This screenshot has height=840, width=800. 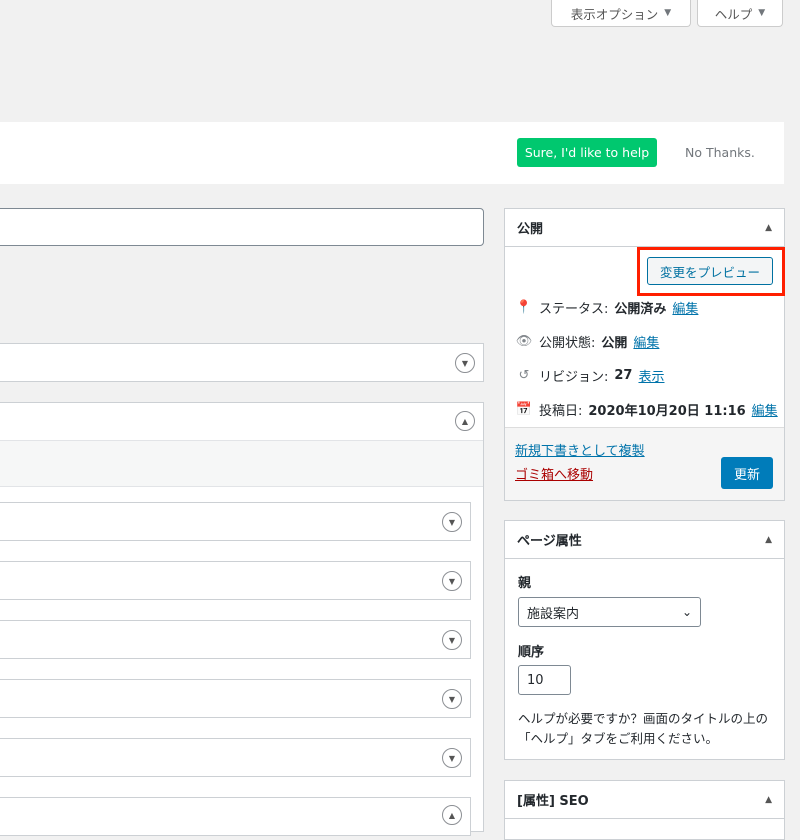 I want to click on trash-link: ゴミ箱へ移動, so click(x=554, y=473).